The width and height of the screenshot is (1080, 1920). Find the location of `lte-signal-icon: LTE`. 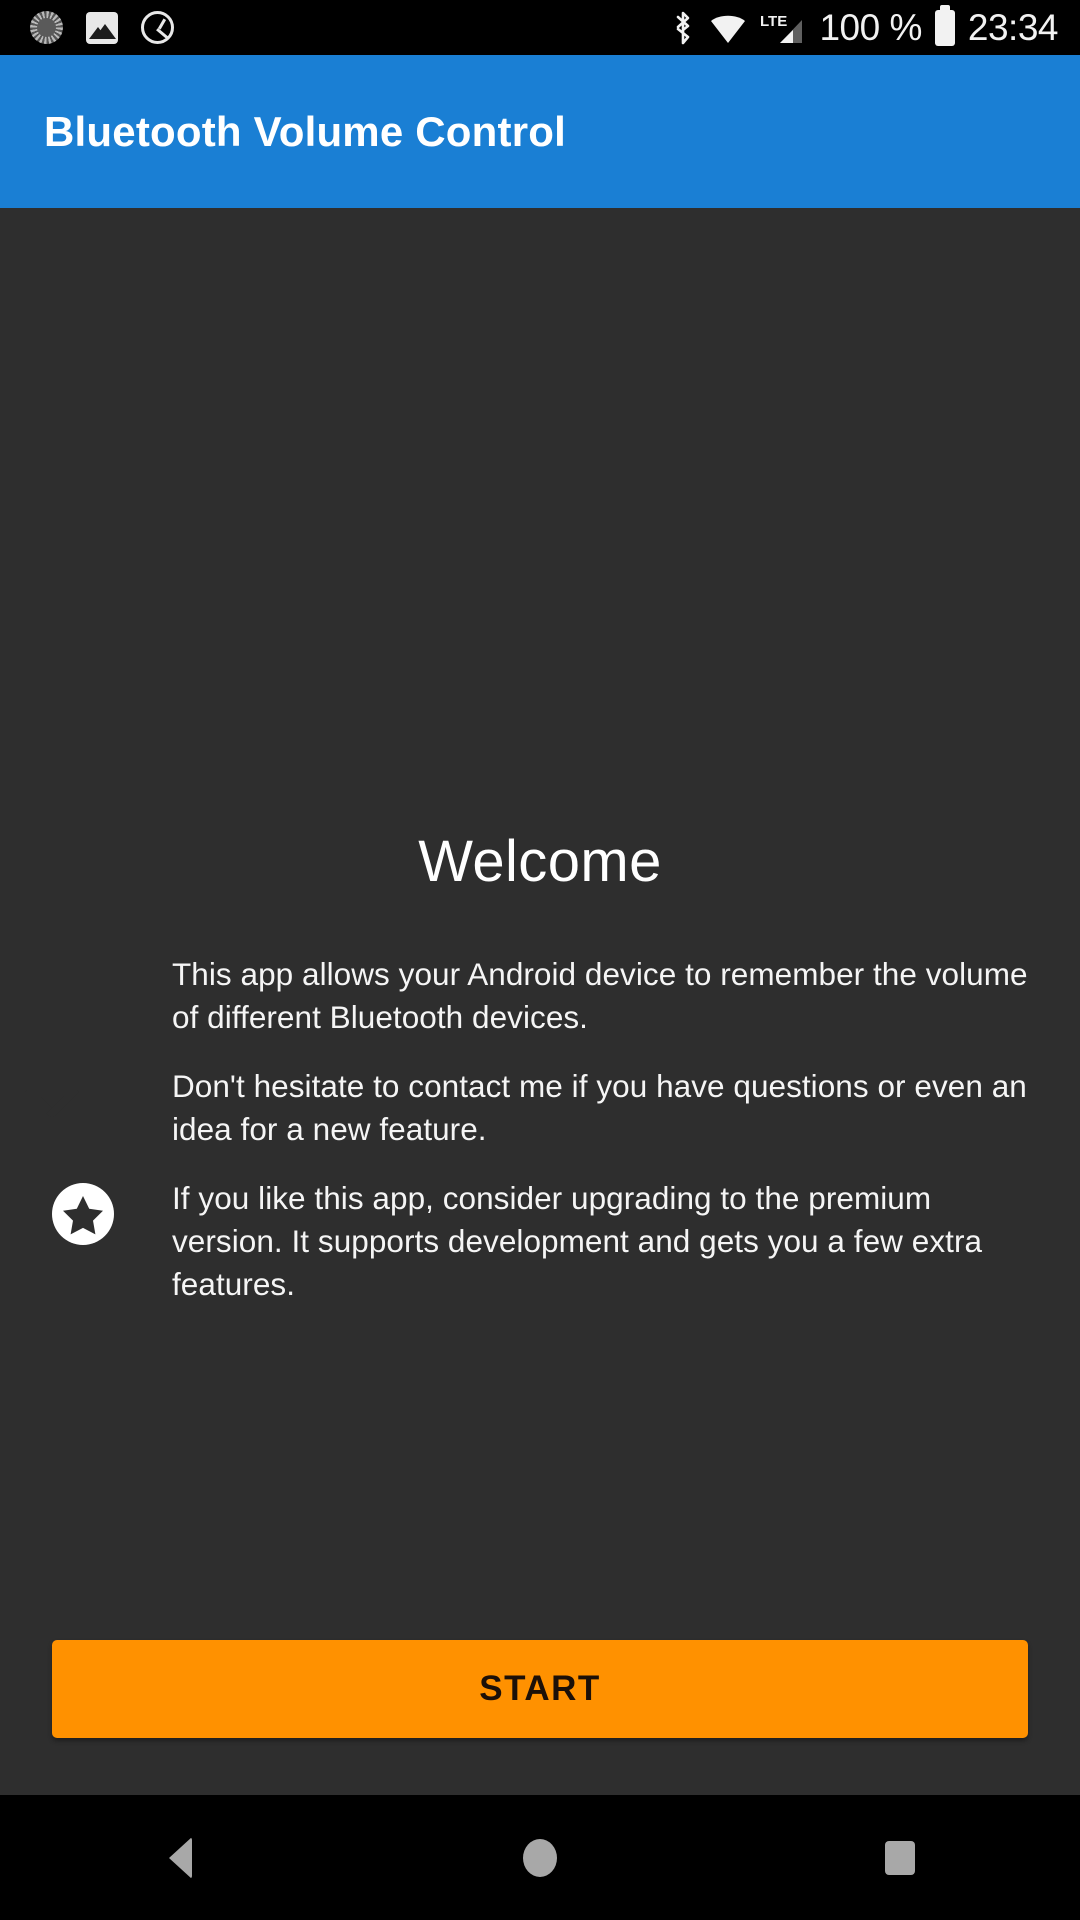

lte-signal-icon: LTE is located at coordinates (783, 28).